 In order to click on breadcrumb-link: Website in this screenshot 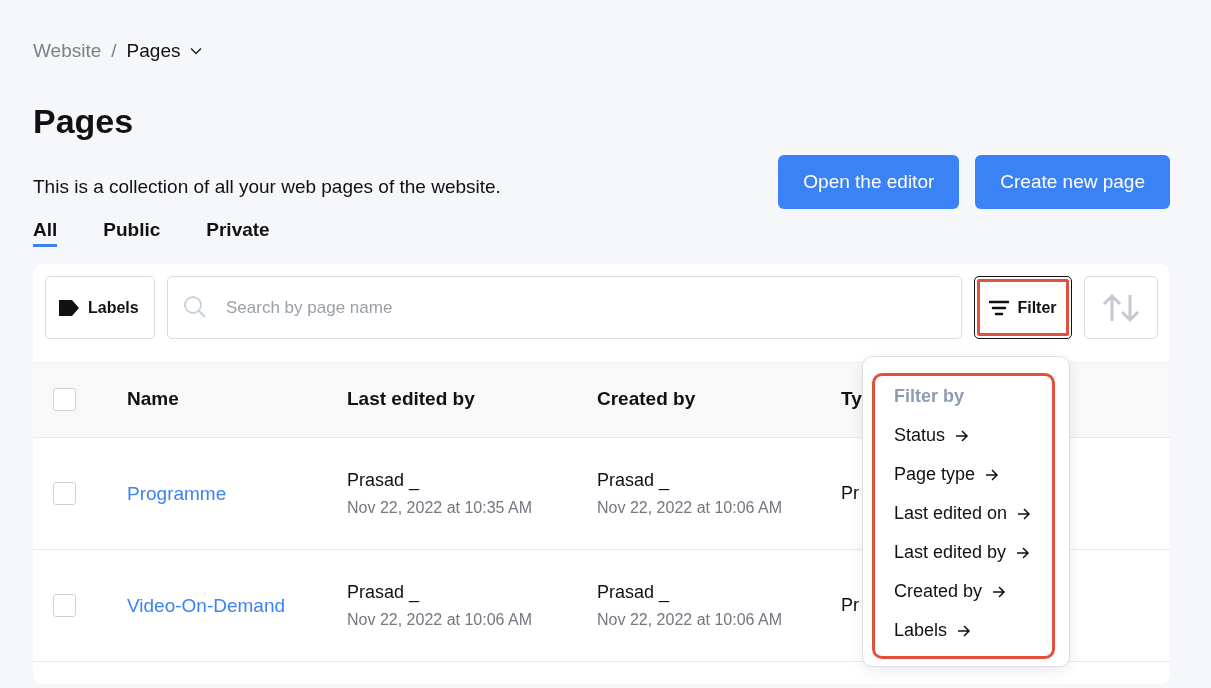, I will do `click(67, 51)`.